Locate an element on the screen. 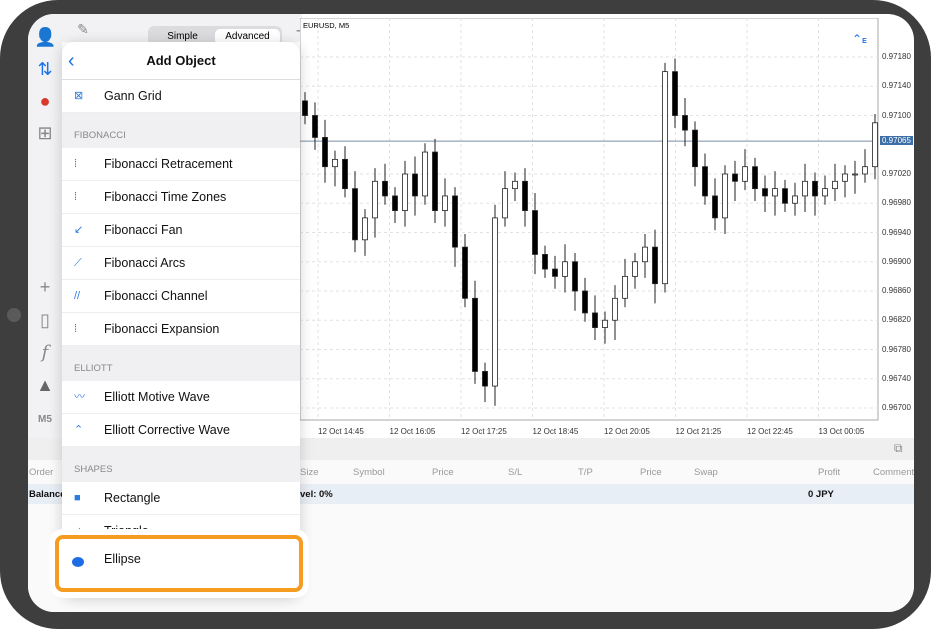 The image size is (931, 629). y-tick-label: 0.96740 is located at coordinates (896, 378).